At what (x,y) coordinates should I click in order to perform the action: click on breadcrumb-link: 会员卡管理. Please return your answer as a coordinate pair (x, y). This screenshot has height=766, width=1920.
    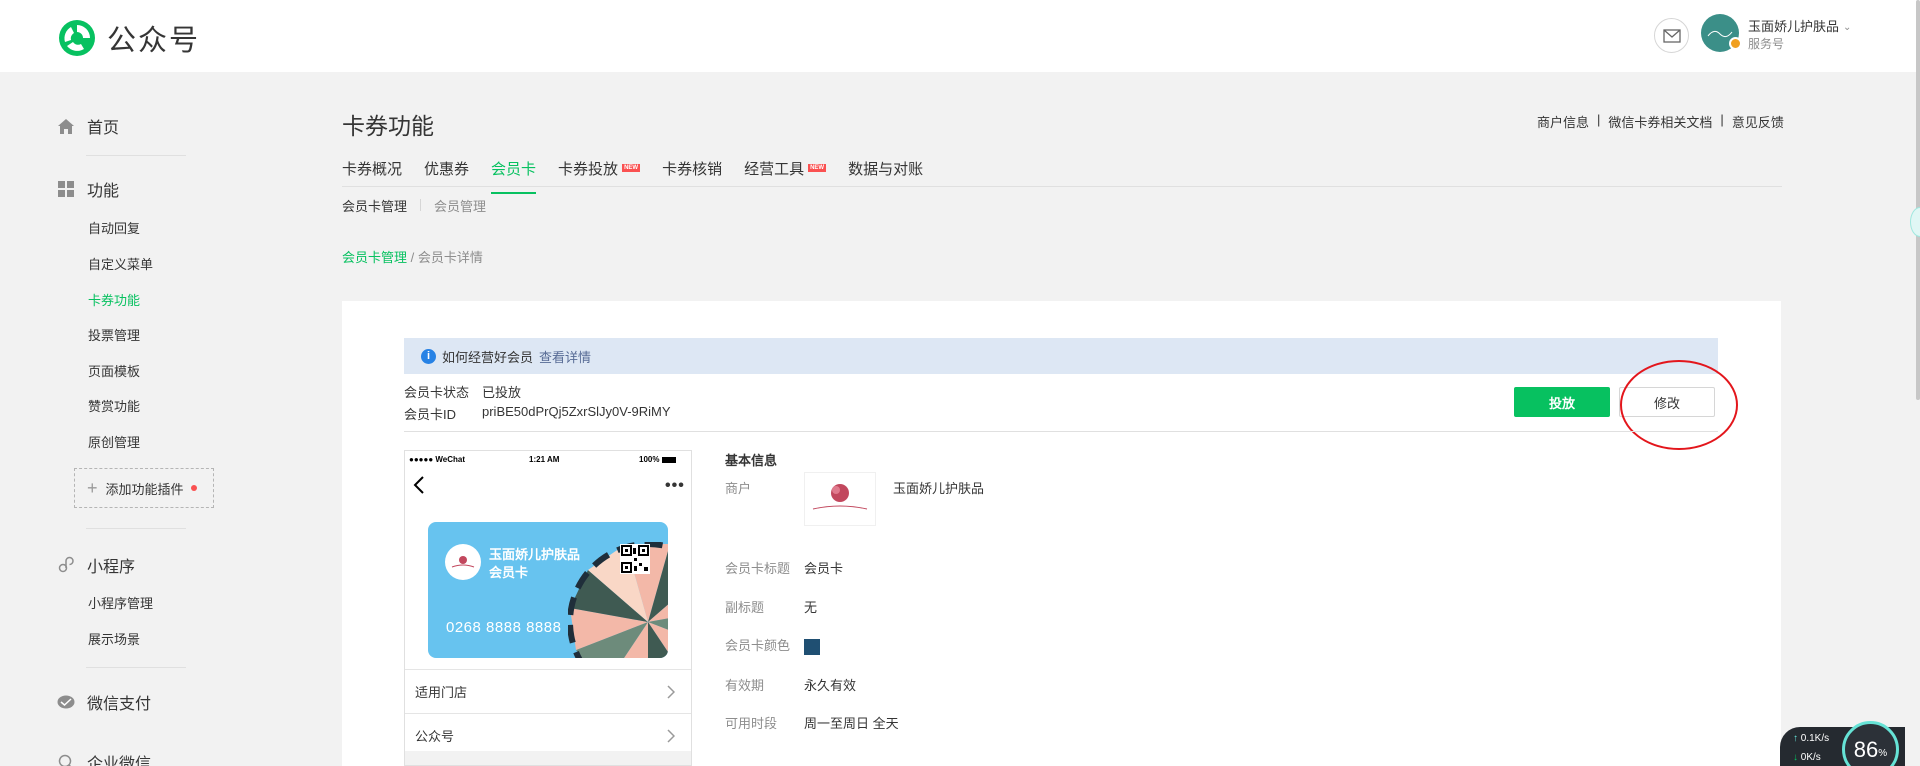
    Looking at the image, I should click on (374, 257).